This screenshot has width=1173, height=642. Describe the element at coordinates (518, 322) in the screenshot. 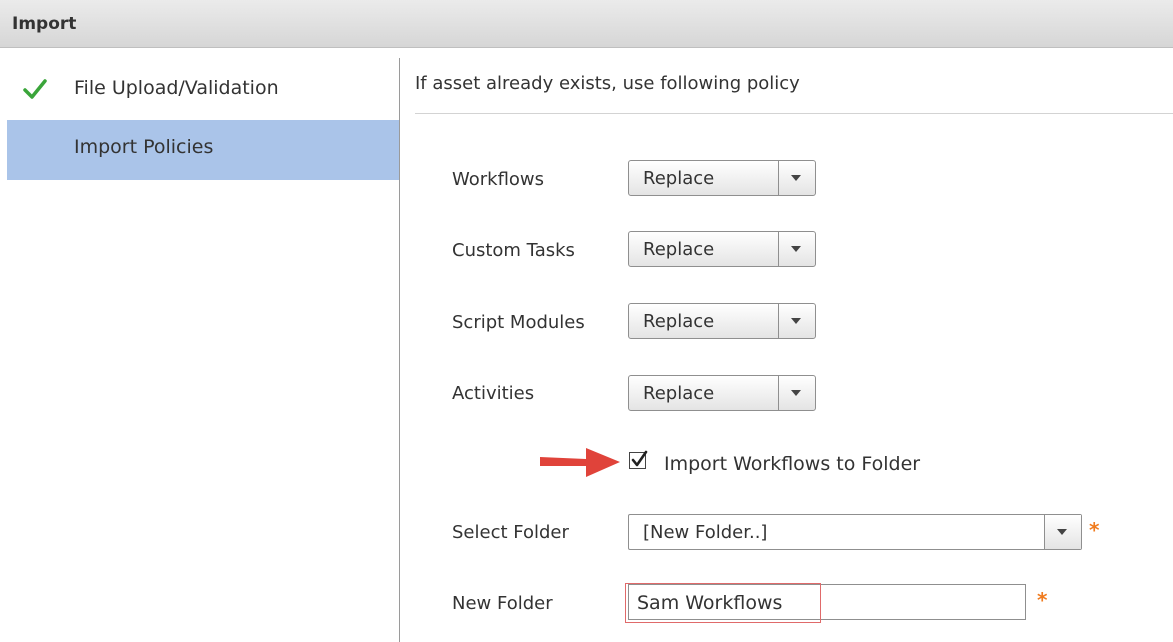

I see `script-modules-label: Script Modules` at that location.